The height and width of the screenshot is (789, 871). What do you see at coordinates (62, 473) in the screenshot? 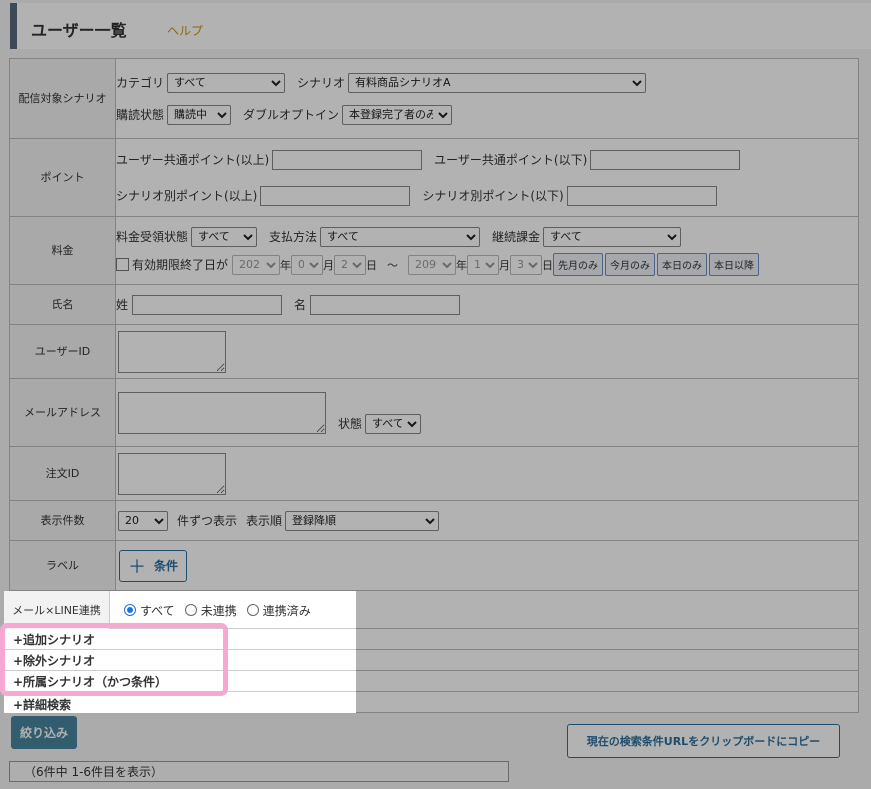
I see `label-order-id: 注文ID` at bounding box center [62, 473].